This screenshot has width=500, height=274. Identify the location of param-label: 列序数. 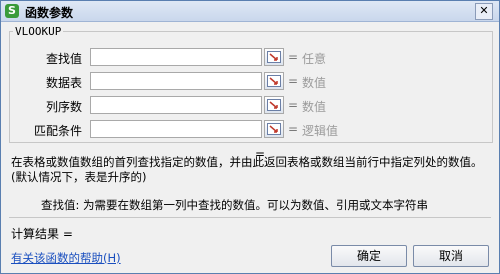
(63, 107).